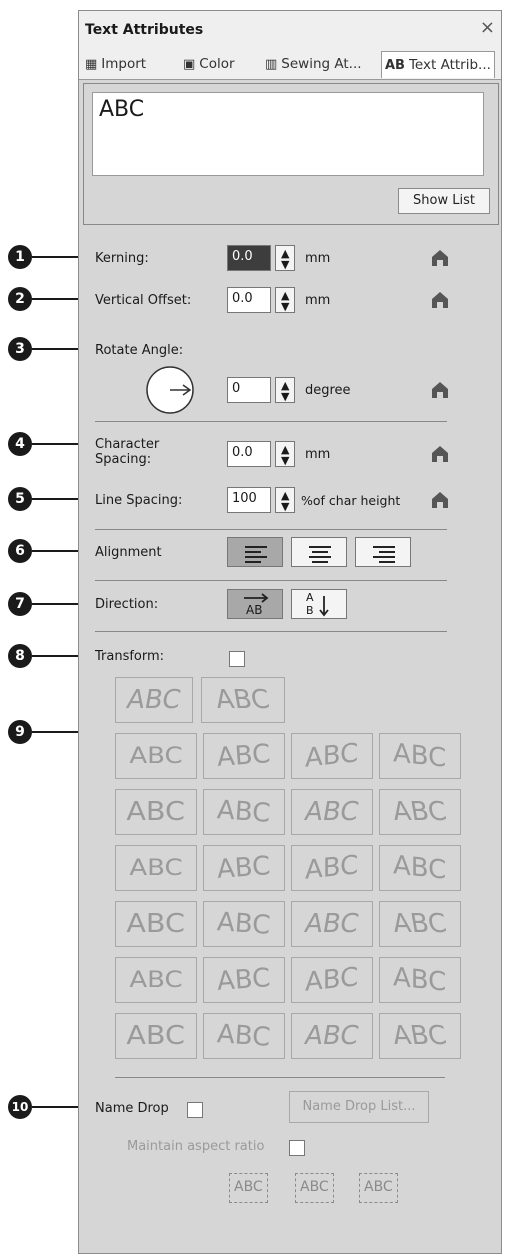  What do you see at coordinates (487, 27) in the screenshot?
I see `close-icon: ×` at bounding box center [487, 27].